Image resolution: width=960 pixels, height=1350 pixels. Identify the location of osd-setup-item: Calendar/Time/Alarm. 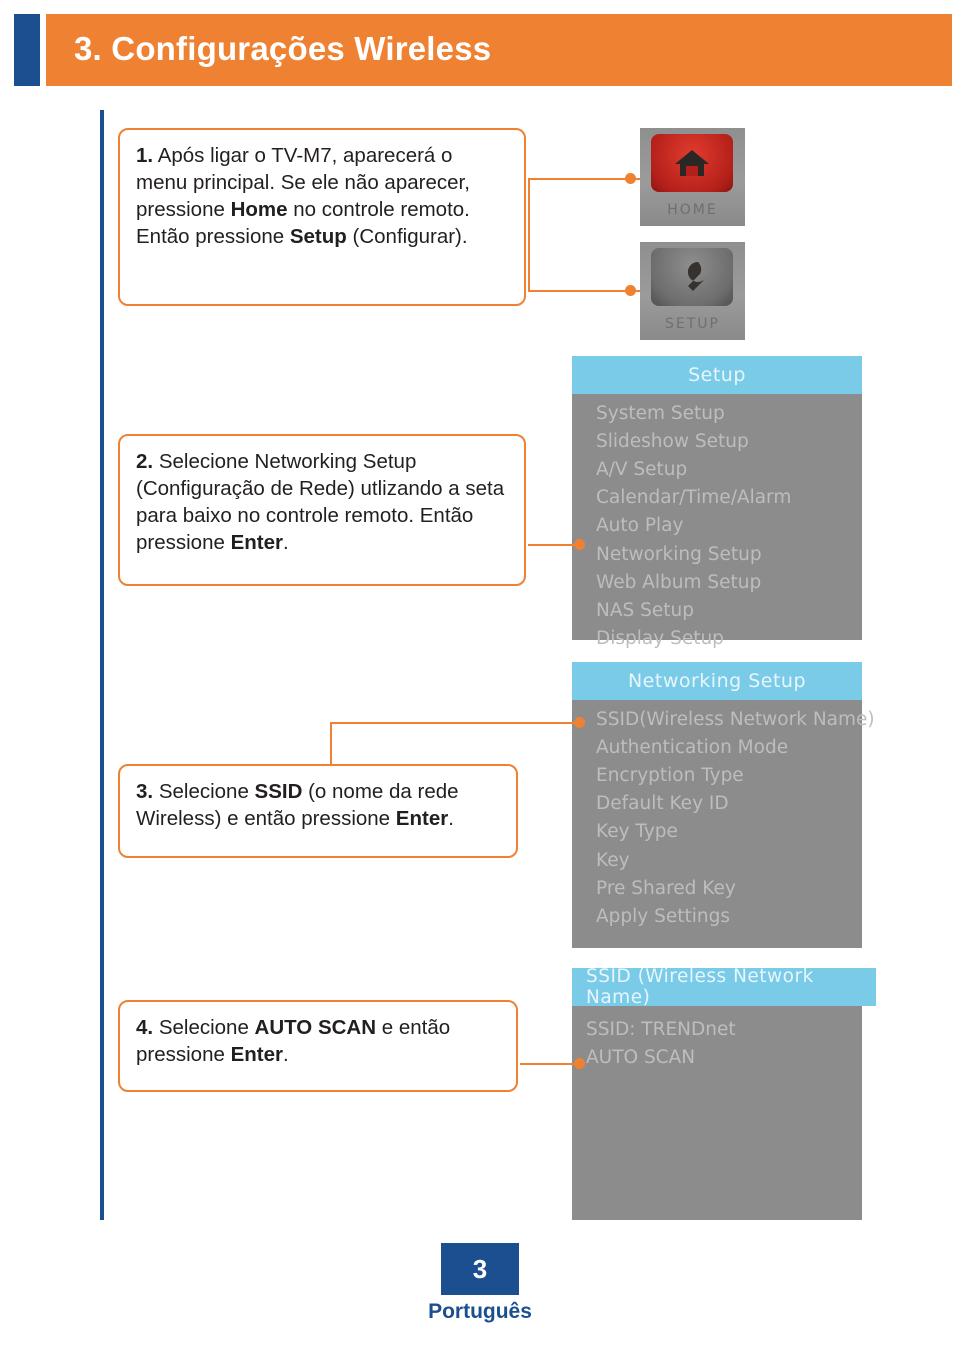
(694, 498).